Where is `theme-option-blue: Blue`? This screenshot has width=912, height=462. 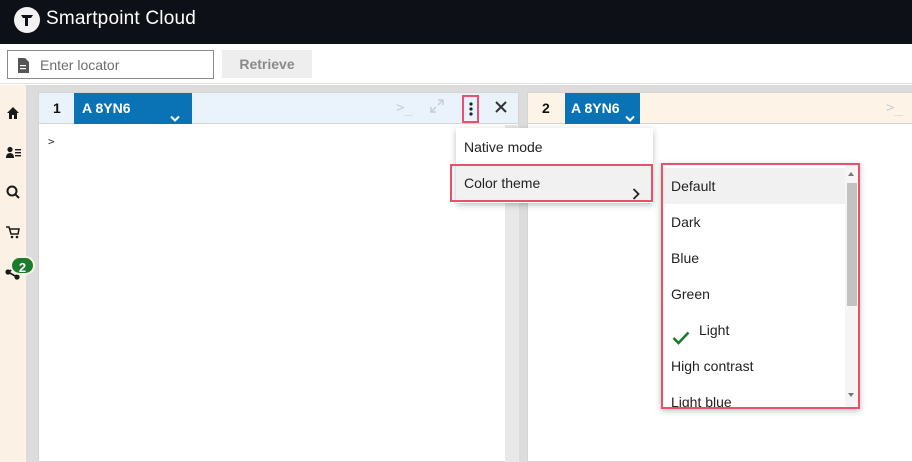 theme-option-blue: Blue is located at coordinates (754, 258).